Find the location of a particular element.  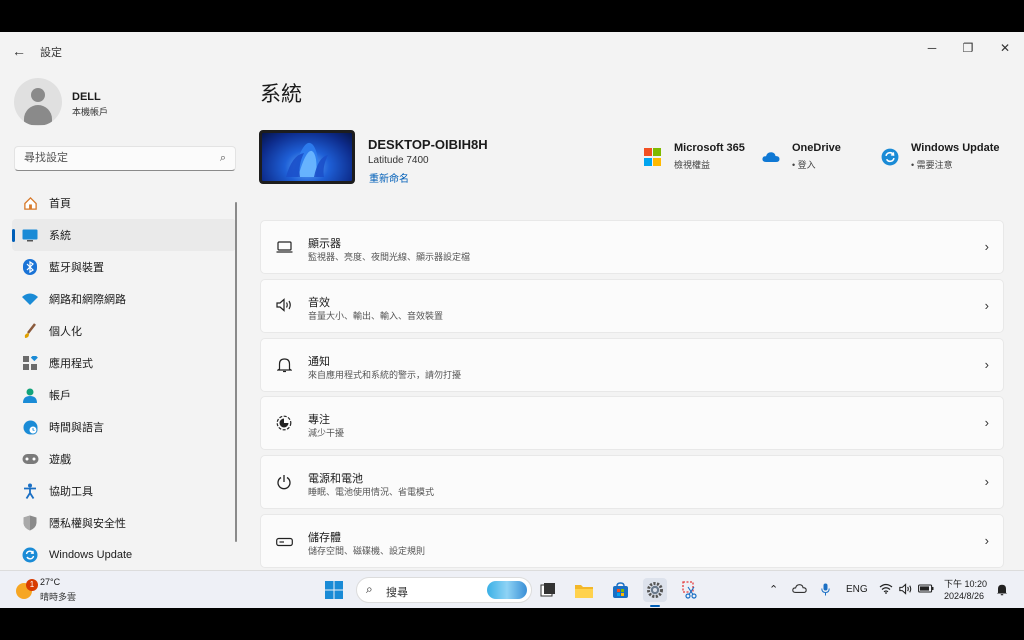

weather-description: 晴時多雲 is located at coordinates (58, 597).